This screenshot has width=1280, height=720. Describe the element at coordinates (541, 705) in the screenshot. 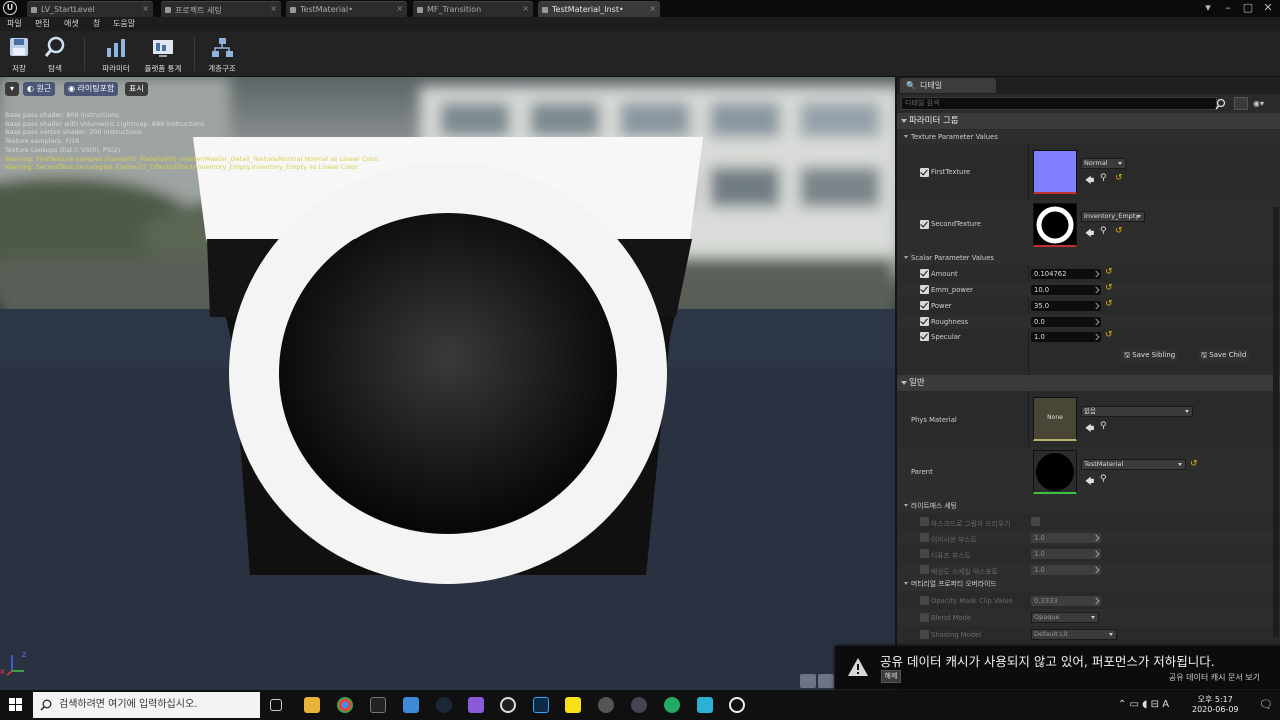

I see `photoshop-icon` at that location.